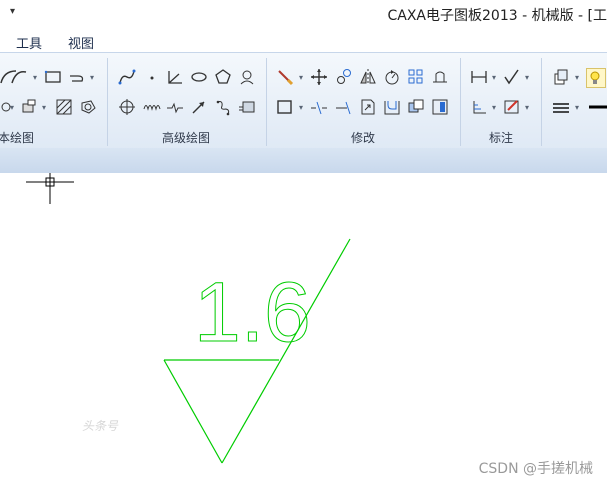 The height and width of the screenshot is (486, 607). I want to click on dimension-tool-icon, so click(479, 77).